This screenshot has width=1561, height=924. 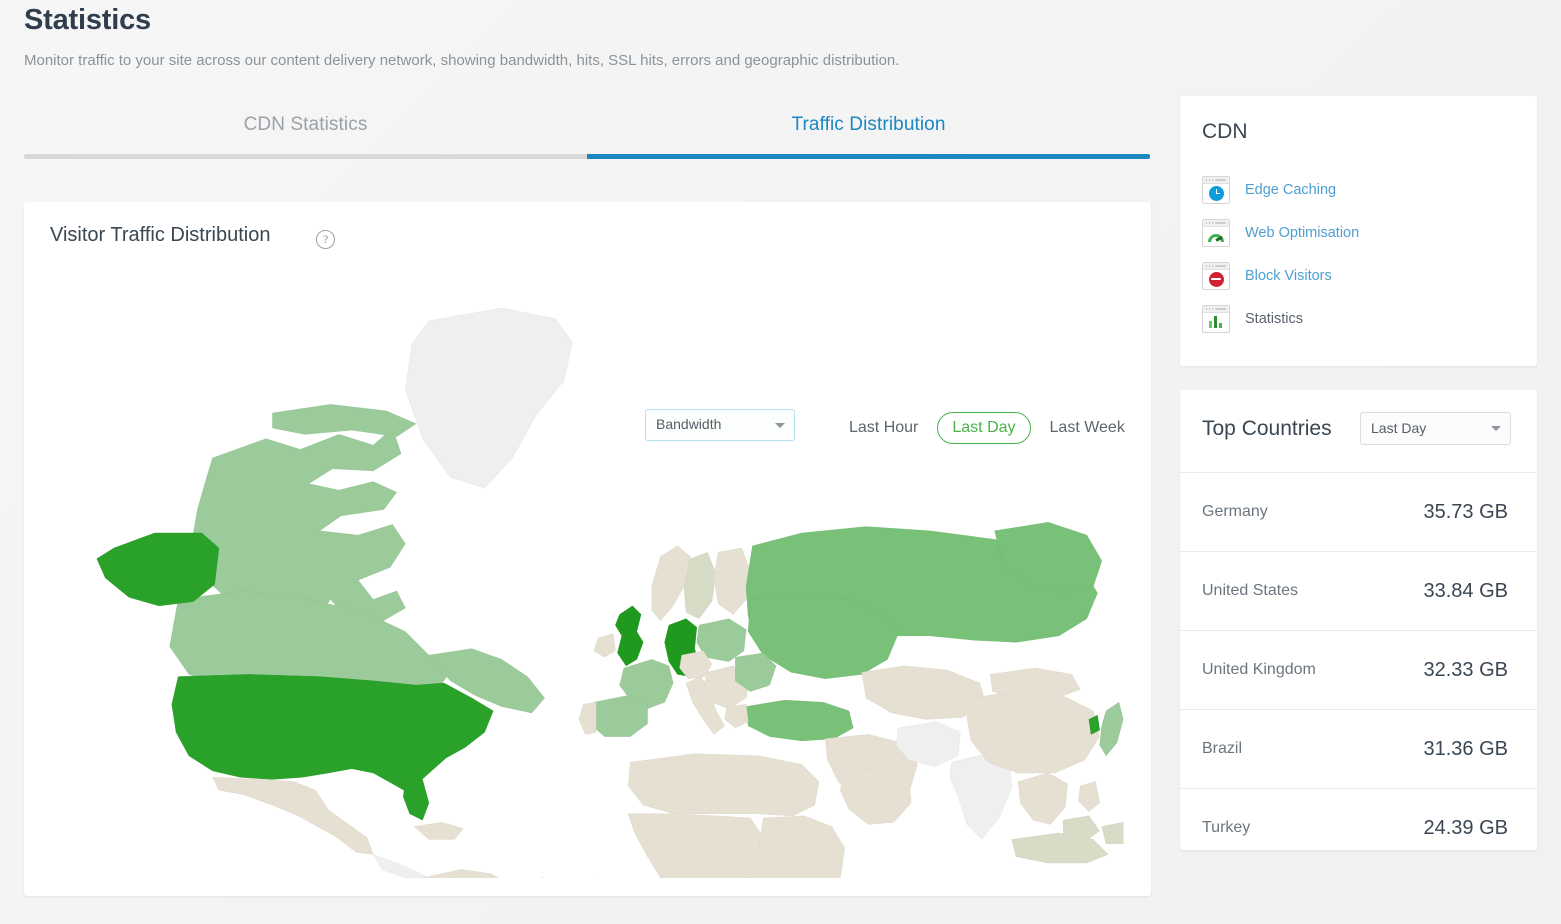 What do you see at coordinates (466, 873) in the screenshot?
I see `region-colombia-venezuela` at bounding box center [466, 873].